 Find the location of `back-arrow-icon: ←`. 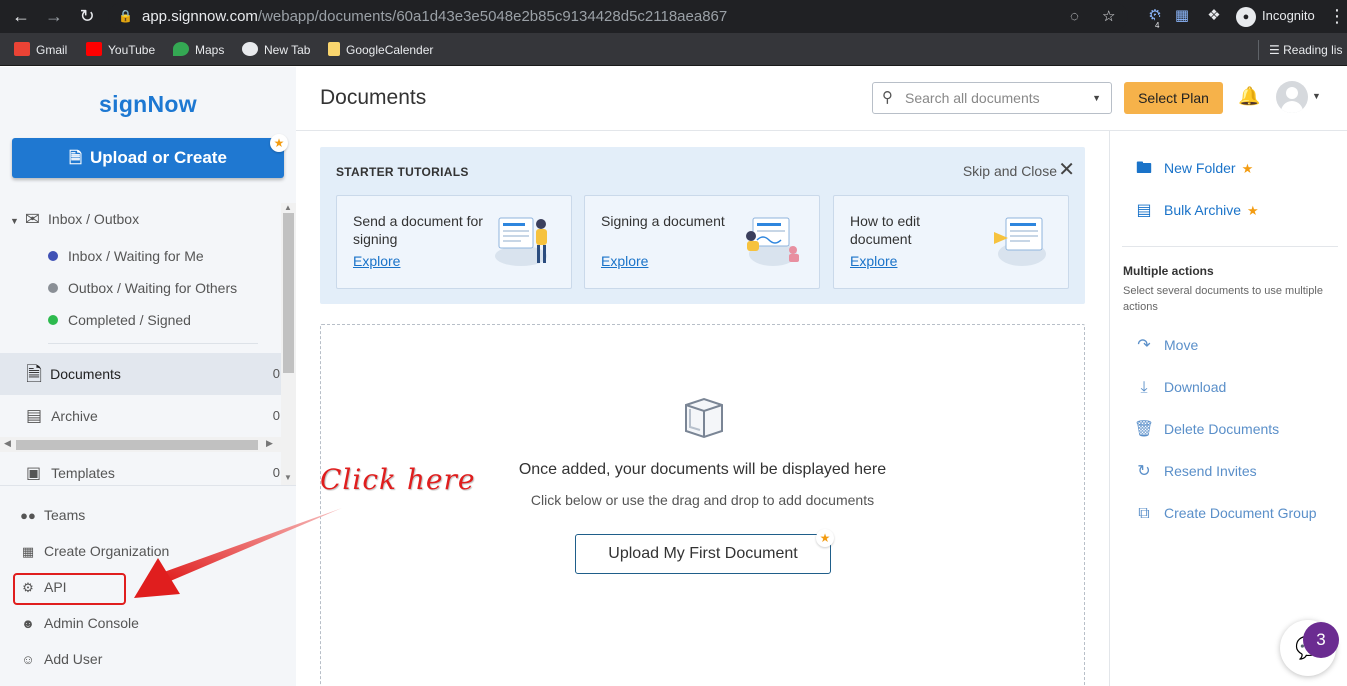

back-arrow-icon: ← is located at coordinates (21, 16).